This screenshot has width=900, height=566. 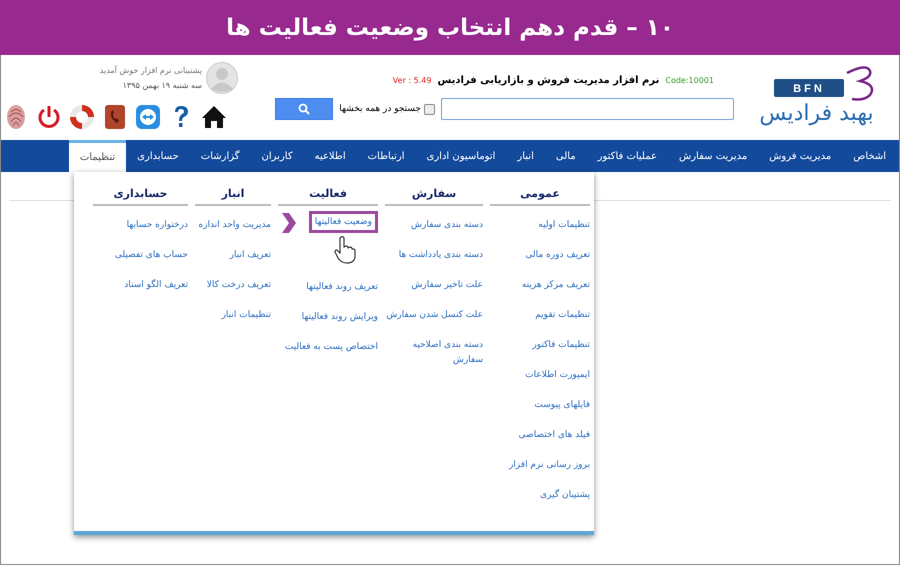 What do you see at coordinates (557, 383) in the screenshot?
I see `menu-item: ایمپورت اطلاعات` at bounding box center [557, 383].